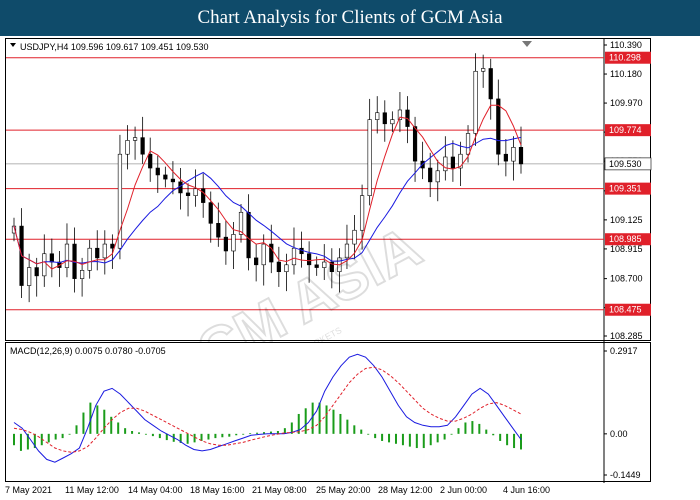  Describe the element at coordinates (92, 490) in the screenshot. I see `x-axis-tick-label: 11 May 12:00` at that location.